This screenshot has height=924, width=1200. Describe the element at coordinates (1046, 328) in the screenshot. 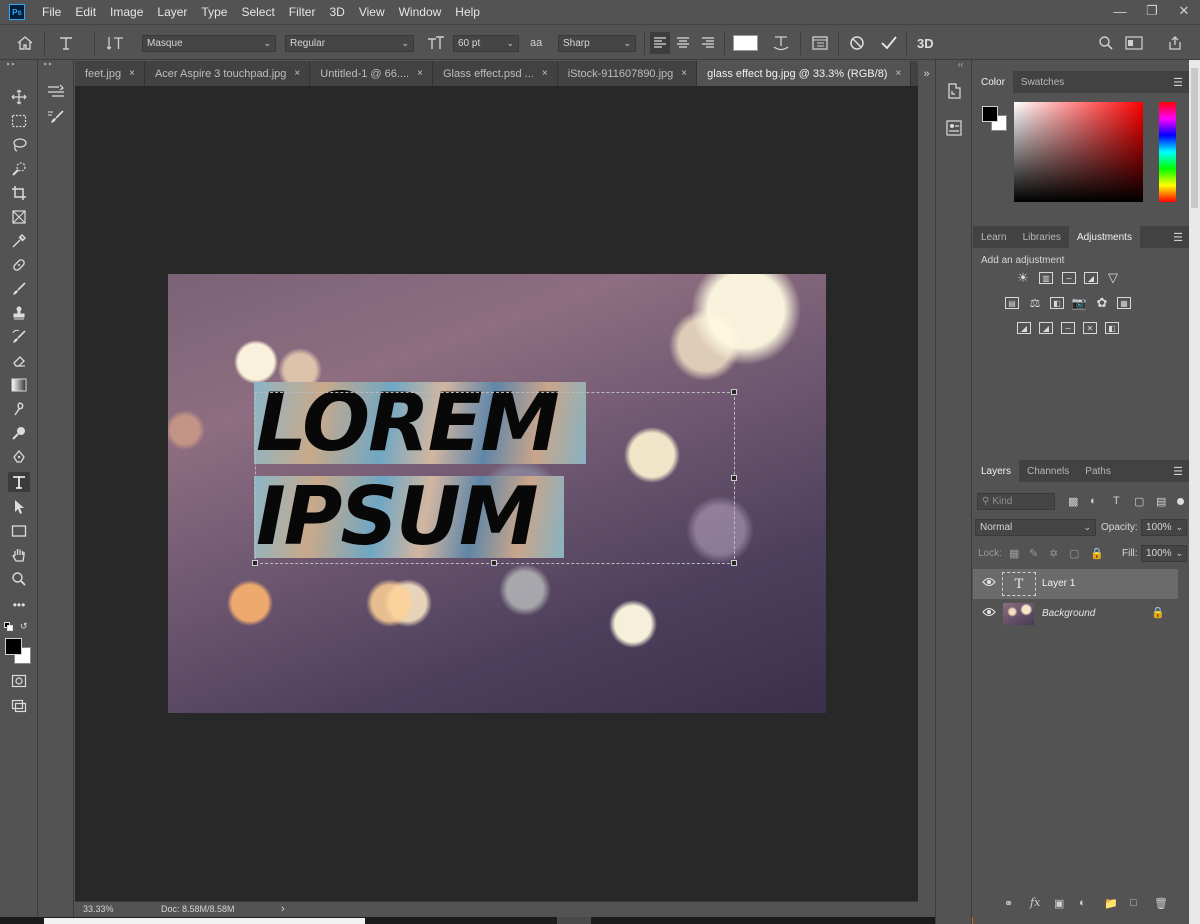

I see `posterize-icon: ◢` at that location.